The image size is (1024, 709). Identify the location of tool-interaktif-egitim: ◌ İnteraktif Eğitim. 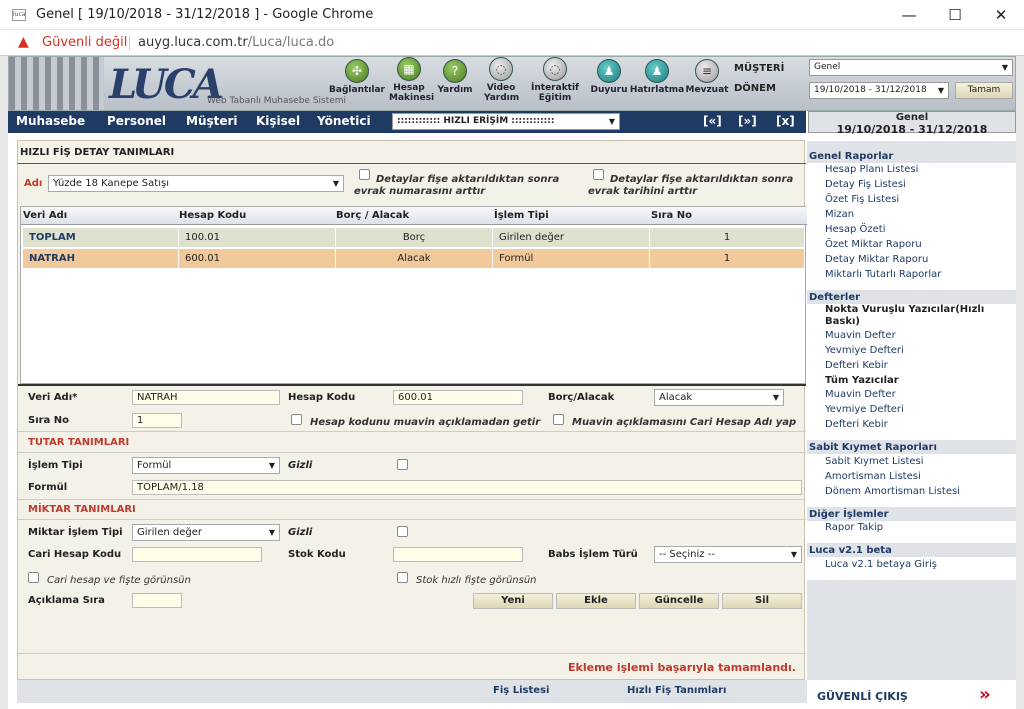
(555, 82).